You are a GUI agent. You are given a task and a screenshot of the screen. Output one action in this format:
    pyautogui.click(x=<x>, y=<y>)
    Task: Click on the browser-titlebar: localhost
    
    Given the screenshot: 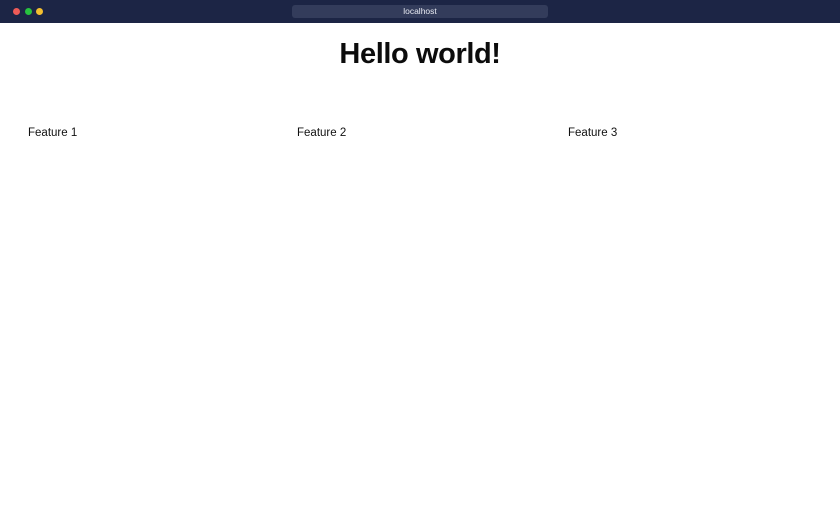 What is the action you would take?
    pyautogui.click(x=420, y=11)
    